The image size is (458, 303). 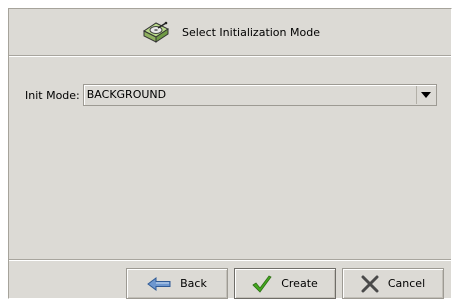 I want to click on init-mode-value: BACKGROUND, so click(x=126, y=94).